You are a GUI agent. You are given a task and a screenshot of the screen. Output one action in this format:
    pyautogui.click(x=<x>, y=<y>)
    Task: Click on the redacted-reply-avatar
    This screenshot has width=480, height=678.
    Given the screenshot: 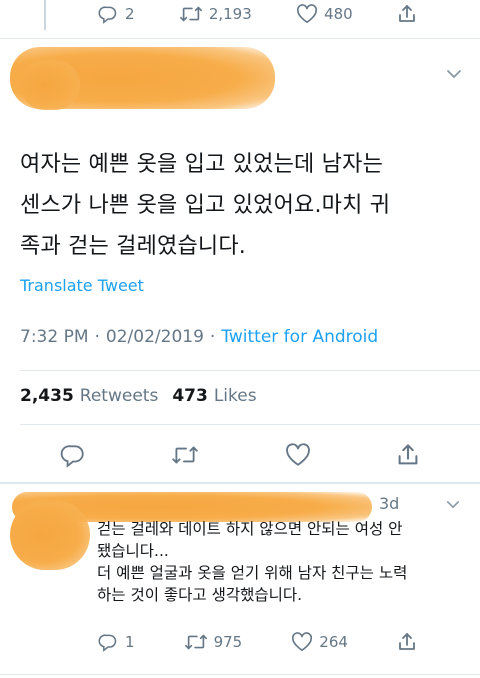 What is the action you would take?
    pyautogui.click(x=50, y=535)
    